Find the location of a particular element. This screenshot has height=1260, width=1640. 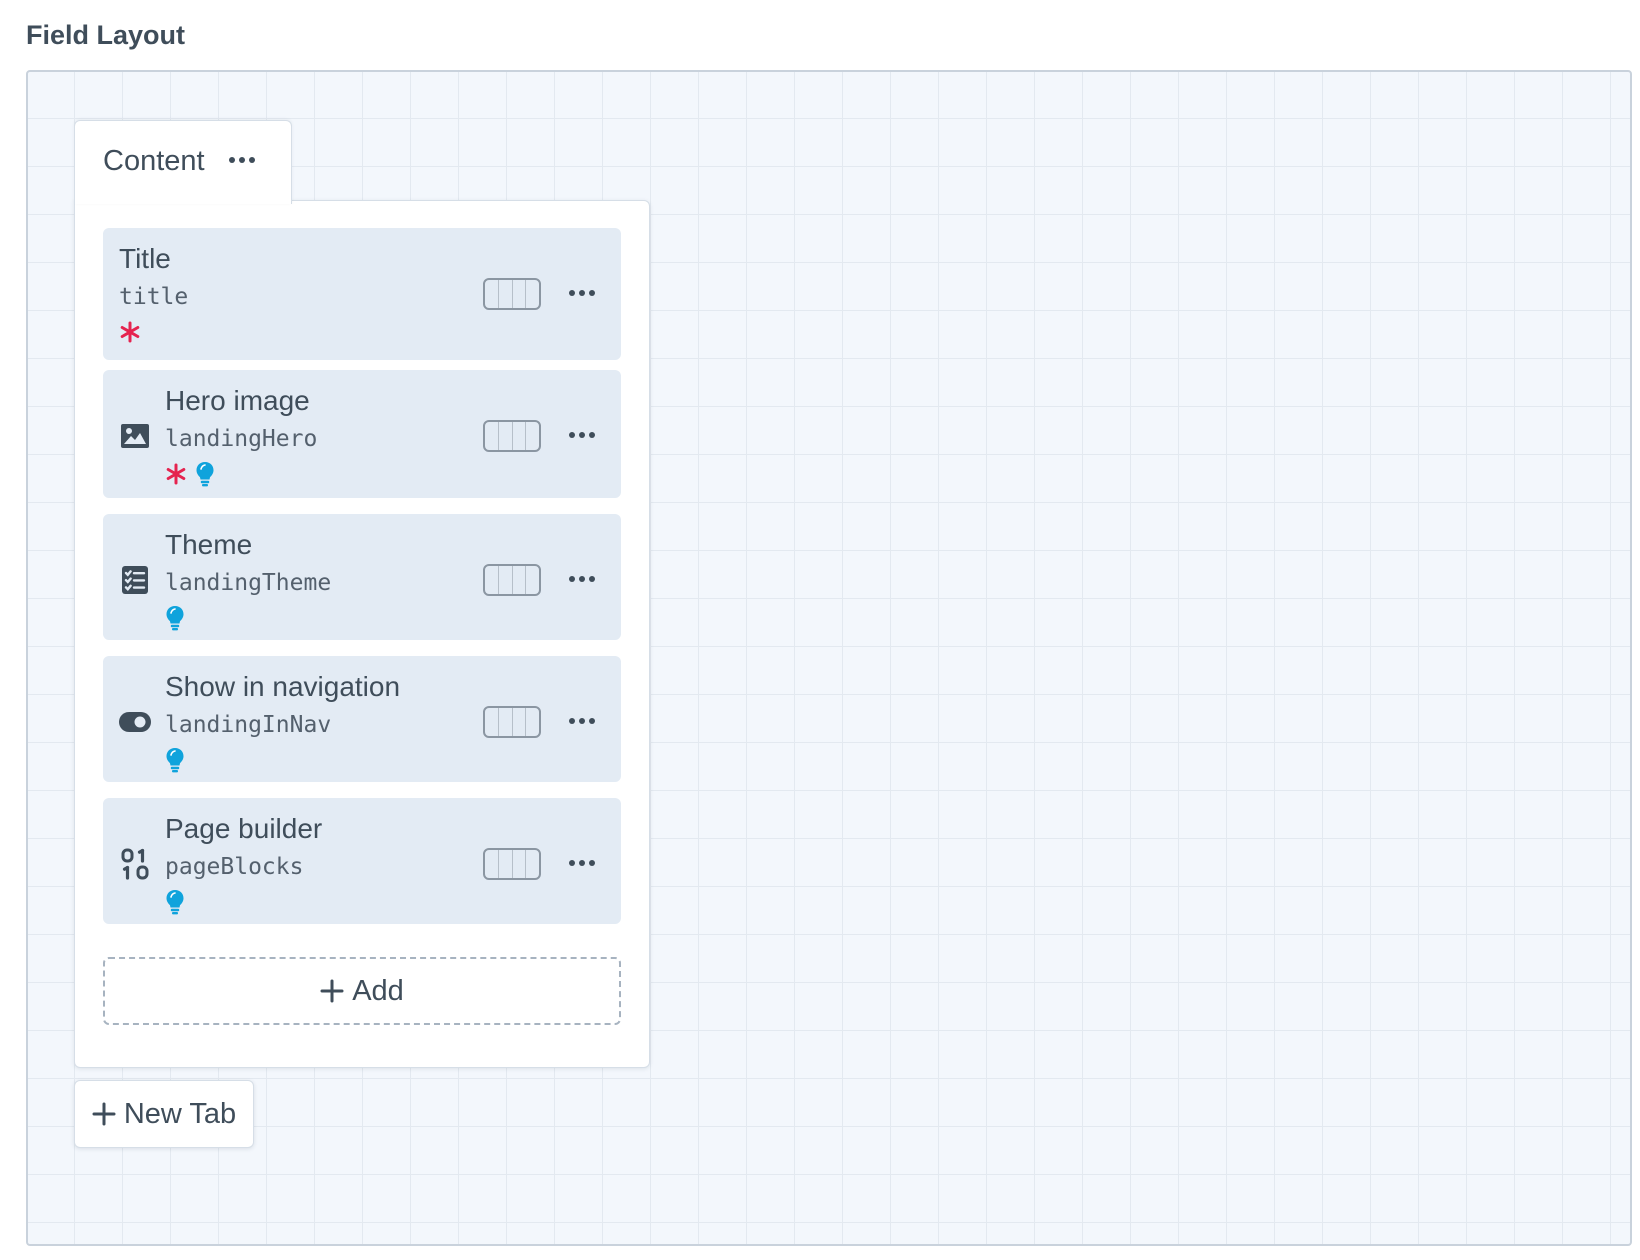

field-name: Page builder is located at coordinates (244, 828).